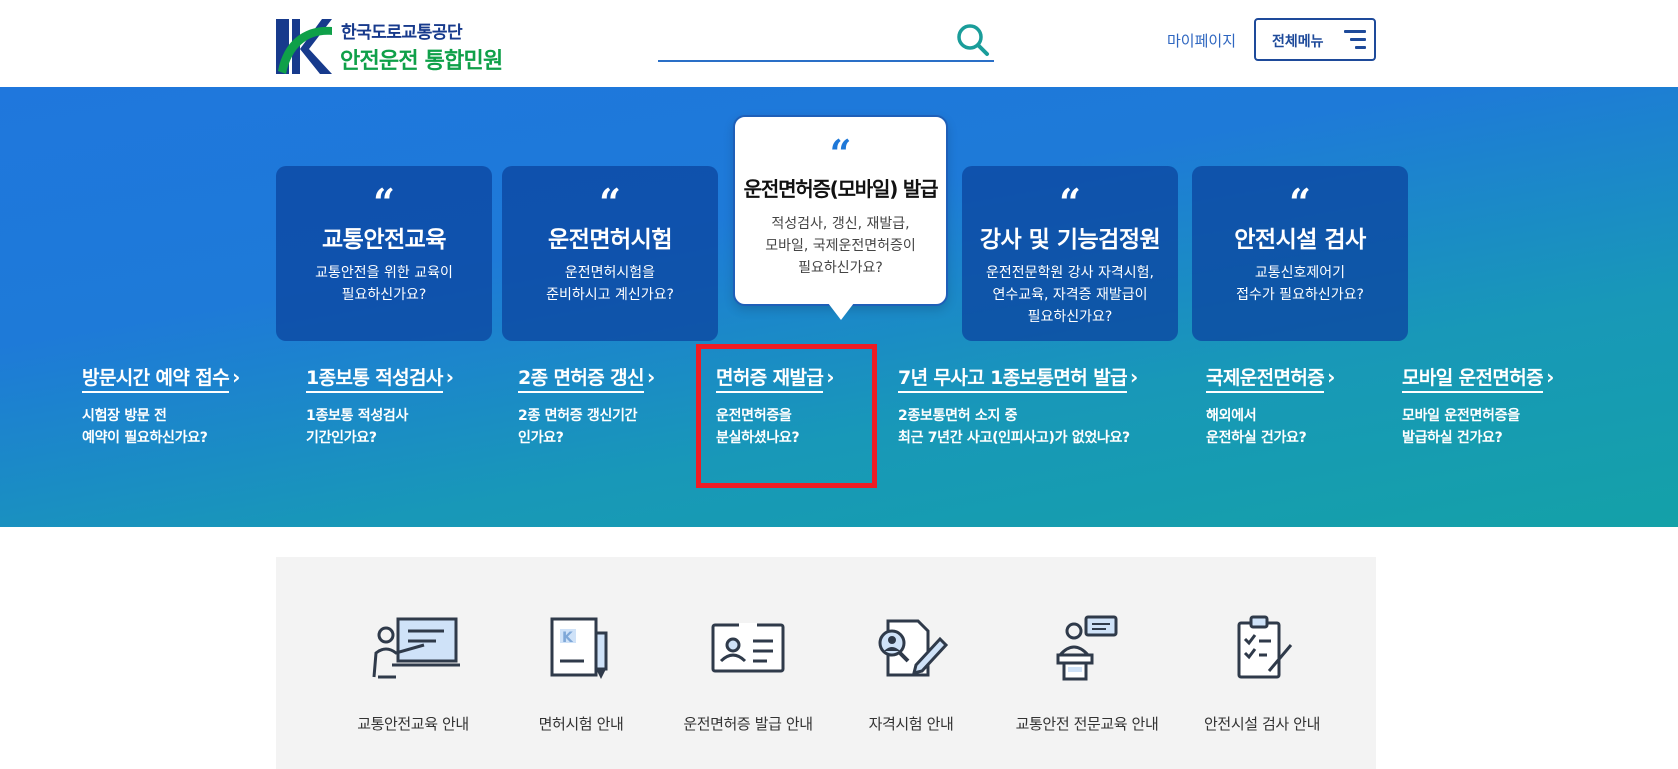 This screenshot has height=769, width=1678. Describe the element at coordinates (161, 406) in the screenshot. I see `link-visit-reservation: 방문시간 예약 접수 › 시험장 방문 전 예약이 필요하신가요?` at that location.